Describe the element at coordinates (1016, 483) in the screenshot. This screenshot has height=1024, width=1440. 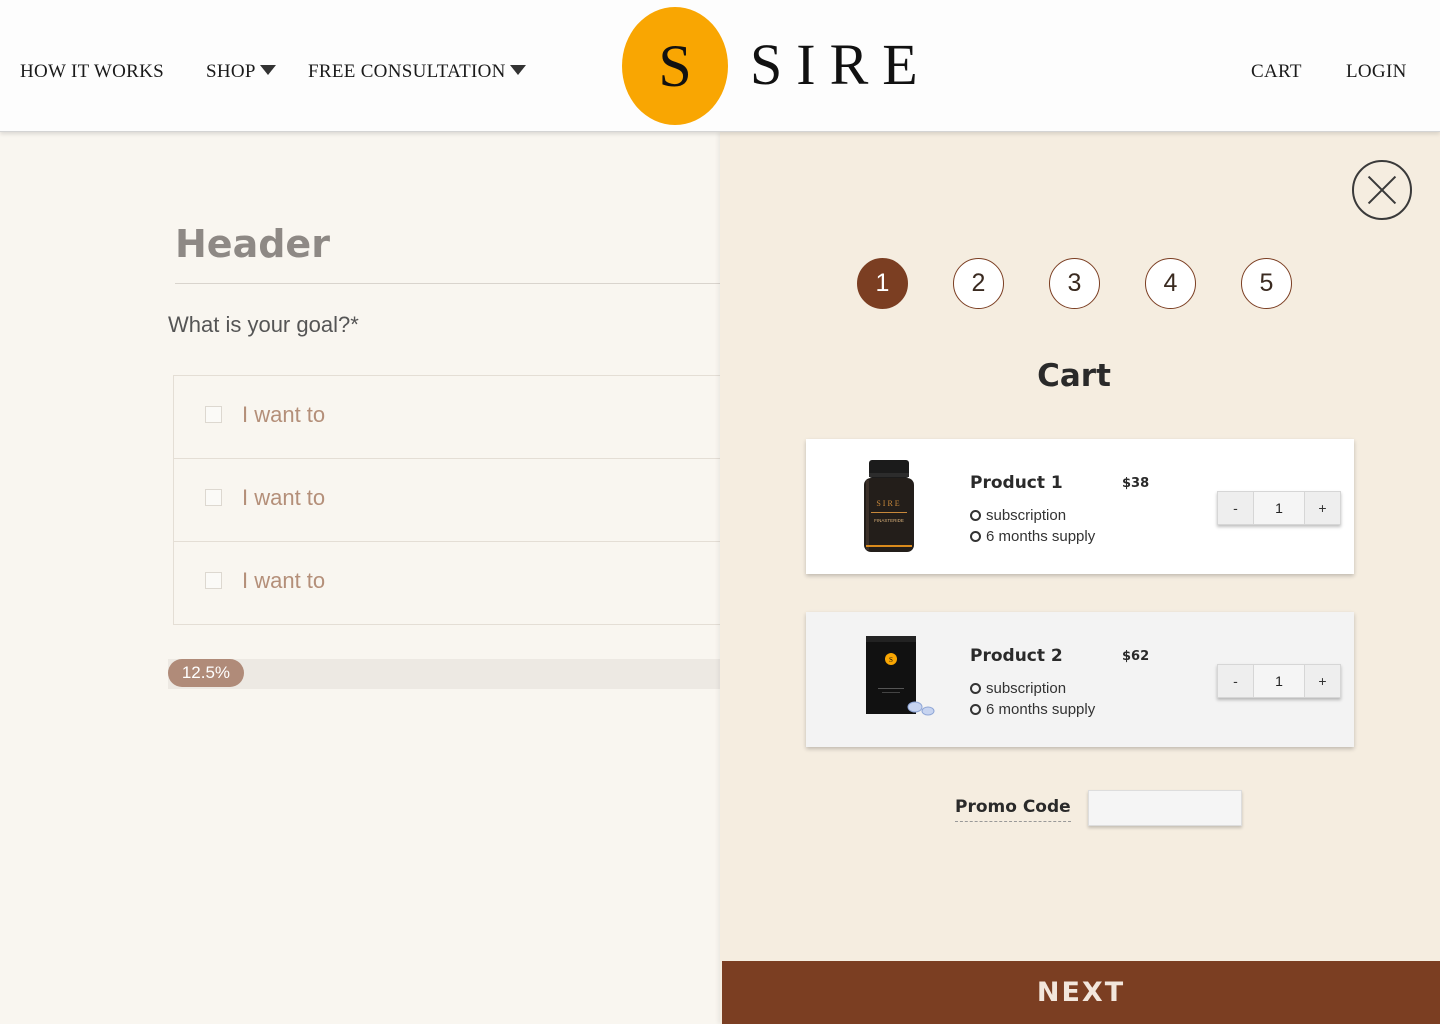
I see `product-name: Product 1` at that location.